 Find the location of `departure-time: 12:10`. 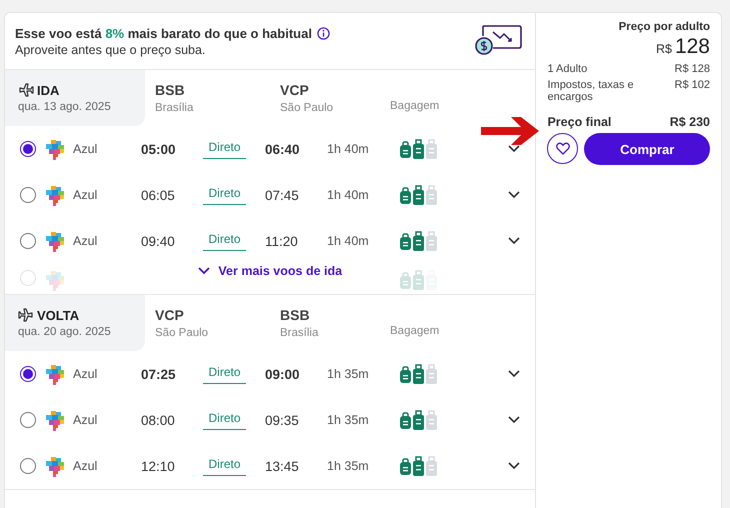

departure-time: 12:10 is located at coordinates (158, 466).